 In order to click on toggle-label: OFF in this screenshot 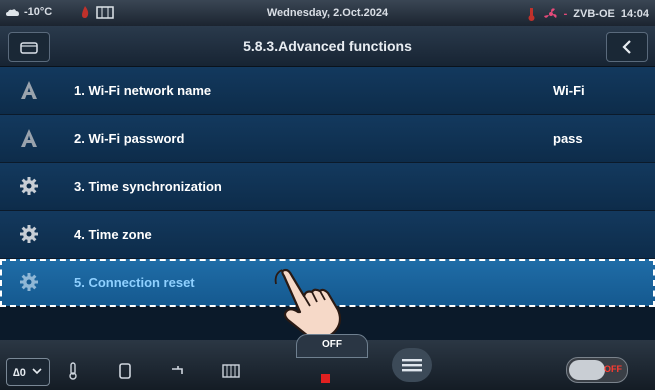, I will do `click(613, 369)`.